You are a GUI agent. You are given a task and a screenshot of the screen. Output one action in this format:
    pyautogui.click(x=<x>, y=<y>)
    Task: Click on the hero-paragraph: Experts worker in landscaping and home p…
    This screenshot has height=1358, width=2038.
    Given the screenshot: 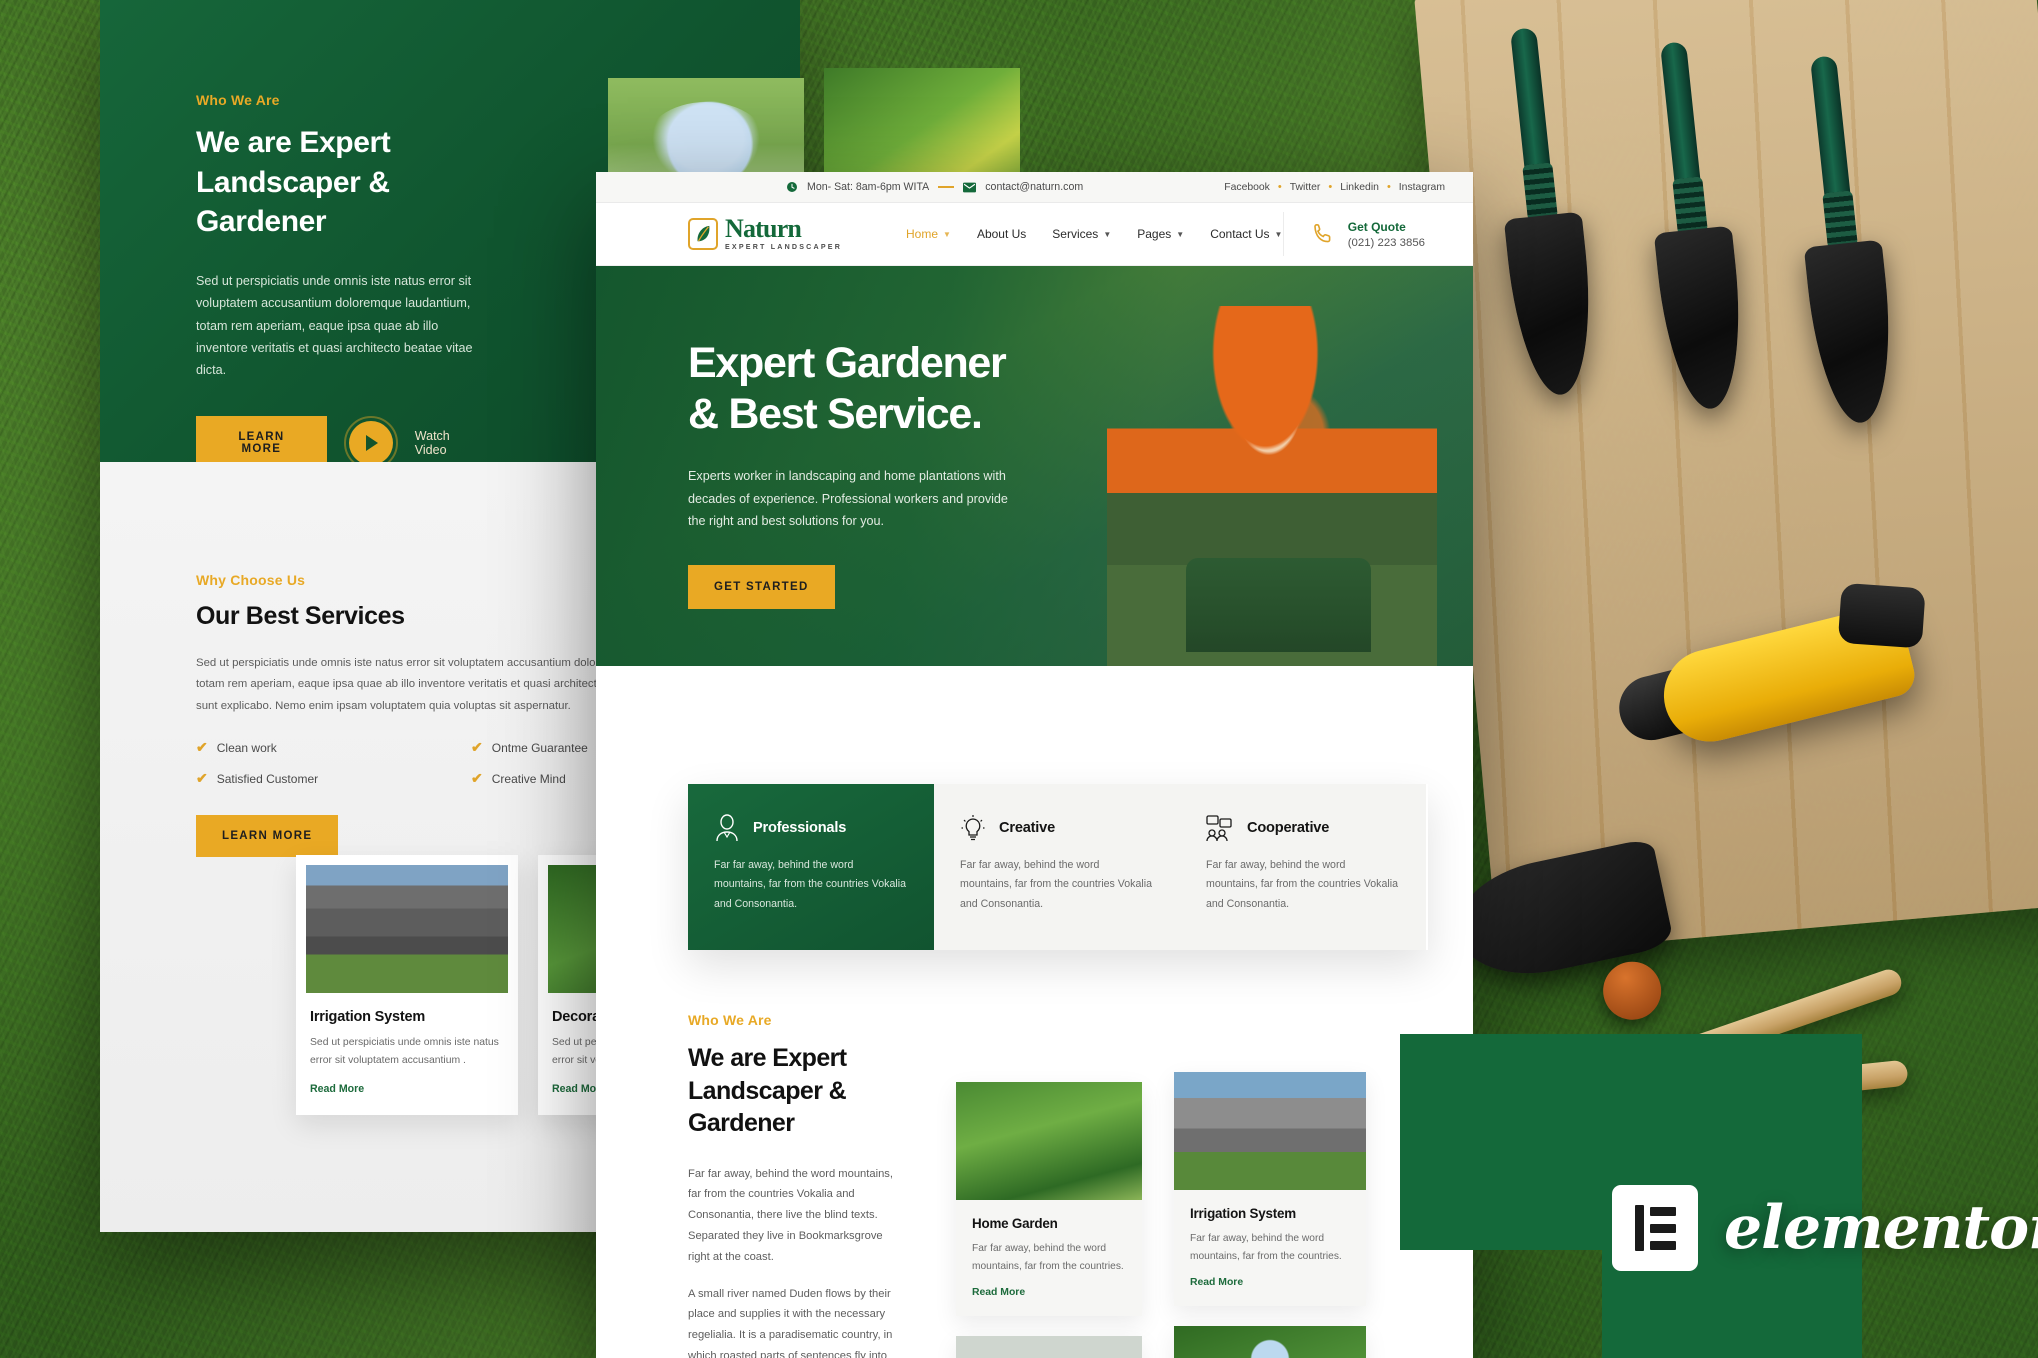 What is the action you would take?
    pyautogui.click(x=848, y=499)
    